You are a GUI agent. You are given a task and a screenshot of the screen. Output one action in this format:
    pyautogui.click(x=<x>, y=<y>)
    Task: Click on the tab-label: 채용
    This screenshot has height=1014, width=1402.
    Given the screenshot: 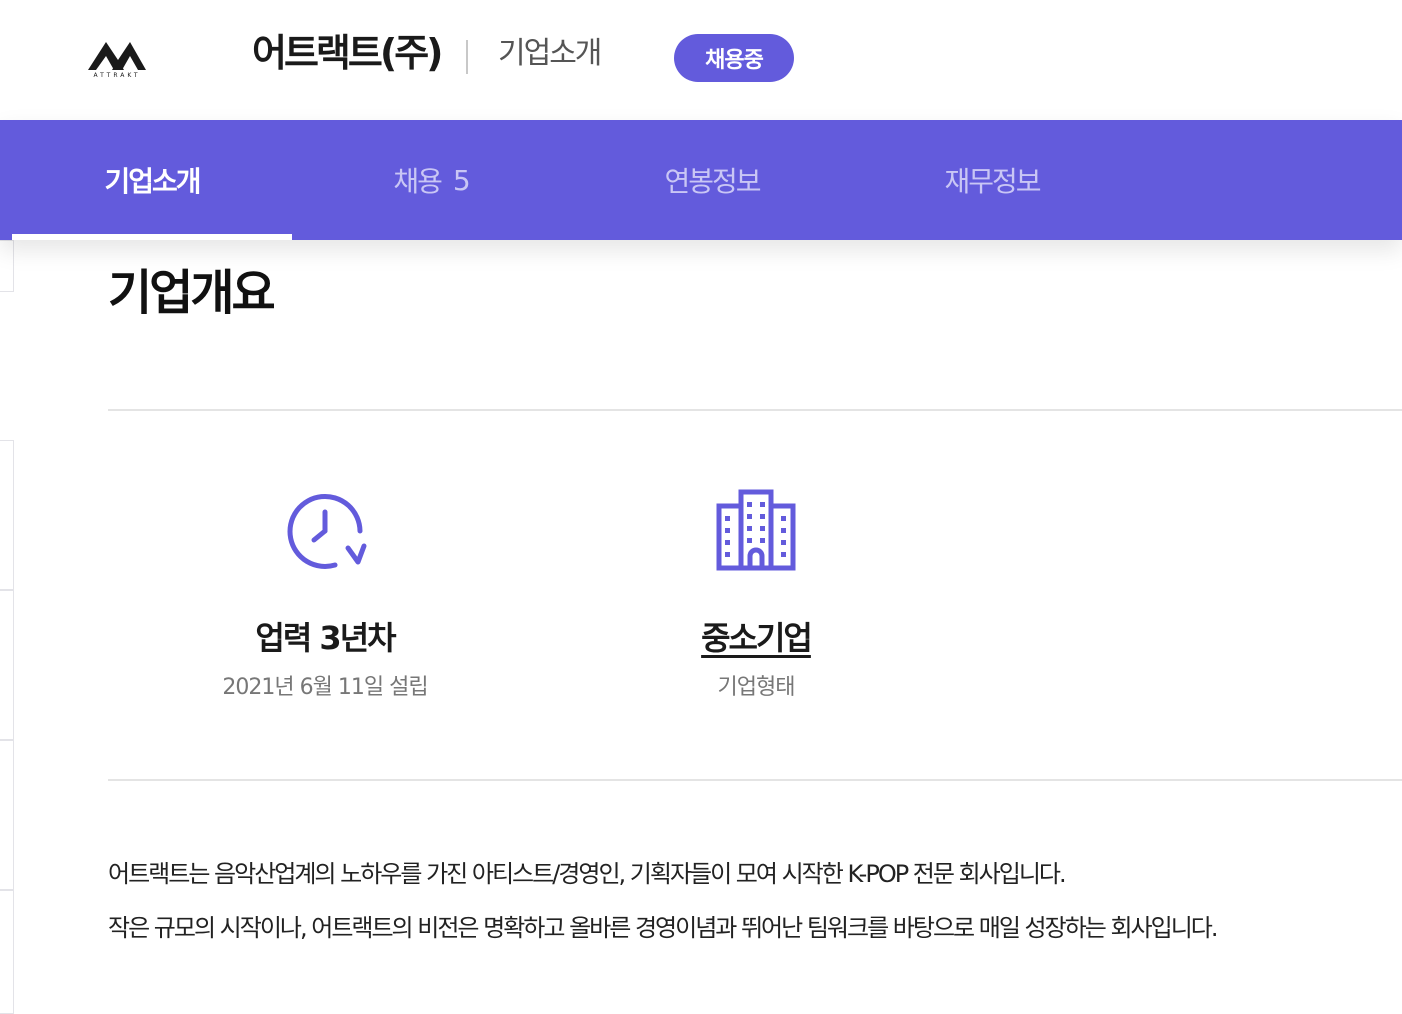 What is the action you would take?
    pyautogui.click(x=418, y=181)
    